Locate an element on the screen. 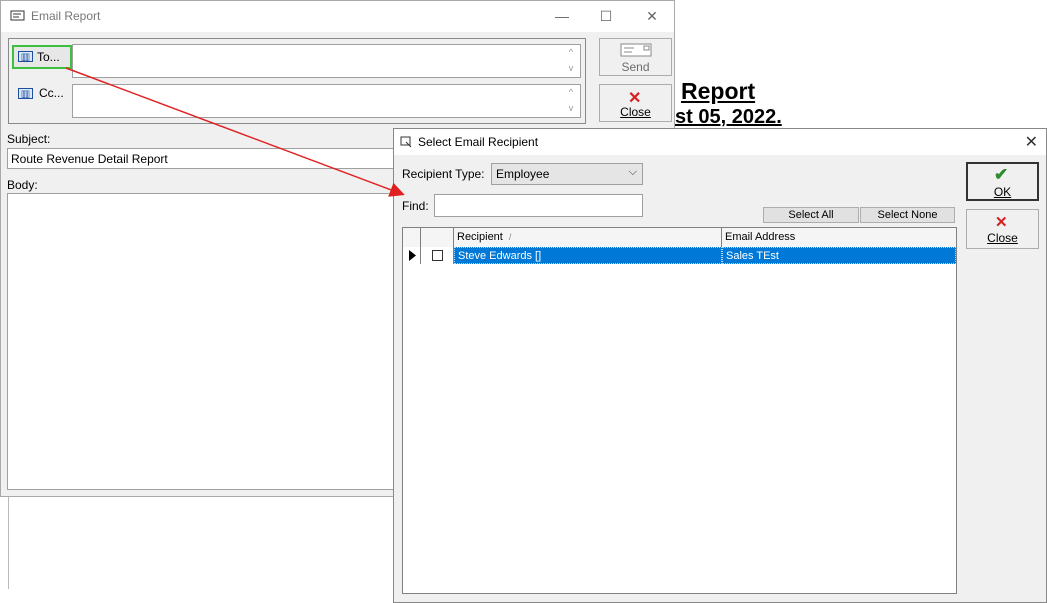 The image size is (1047, 603). ok-button: ✔ OK is located at coordinates (1002, 181).